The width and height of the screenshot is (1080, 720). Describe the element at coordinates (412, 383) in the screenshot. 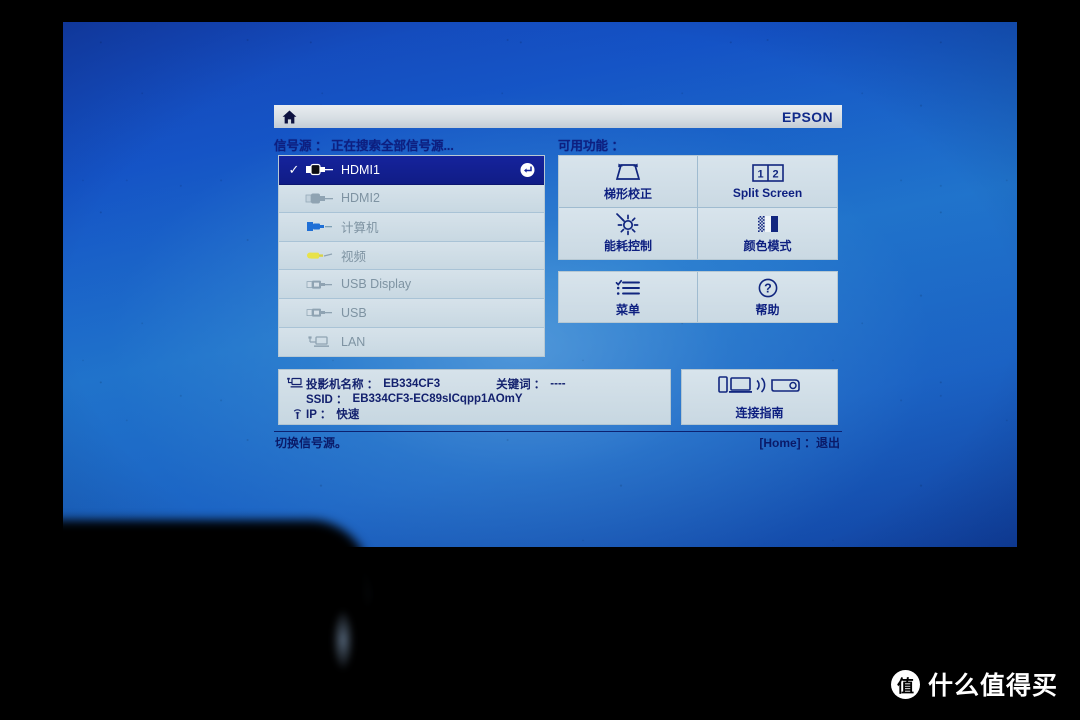

I see `projector-name-value: EB334CF3` at that location.